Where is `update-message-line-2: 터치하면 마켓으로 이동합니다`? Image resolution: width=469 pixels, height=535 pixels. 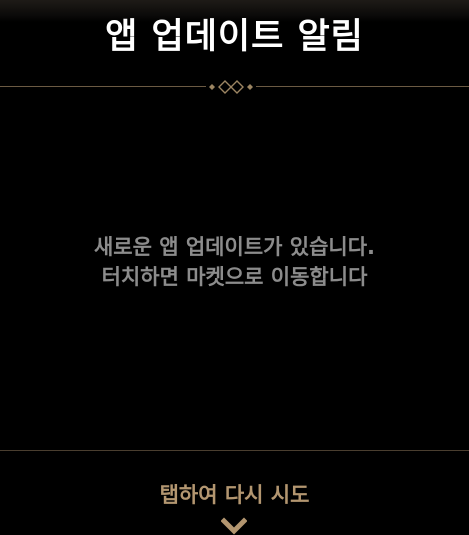
update-message-line-2: 터치하면 마켓으로 이동합니다 is located at coordinates (234, 277).